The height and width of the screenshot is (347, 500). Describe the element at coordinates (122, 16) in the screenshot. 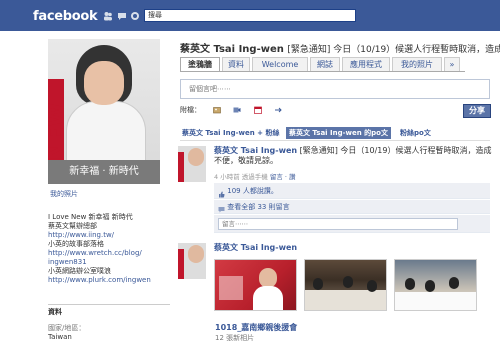

I see `messages-icon` at that location.